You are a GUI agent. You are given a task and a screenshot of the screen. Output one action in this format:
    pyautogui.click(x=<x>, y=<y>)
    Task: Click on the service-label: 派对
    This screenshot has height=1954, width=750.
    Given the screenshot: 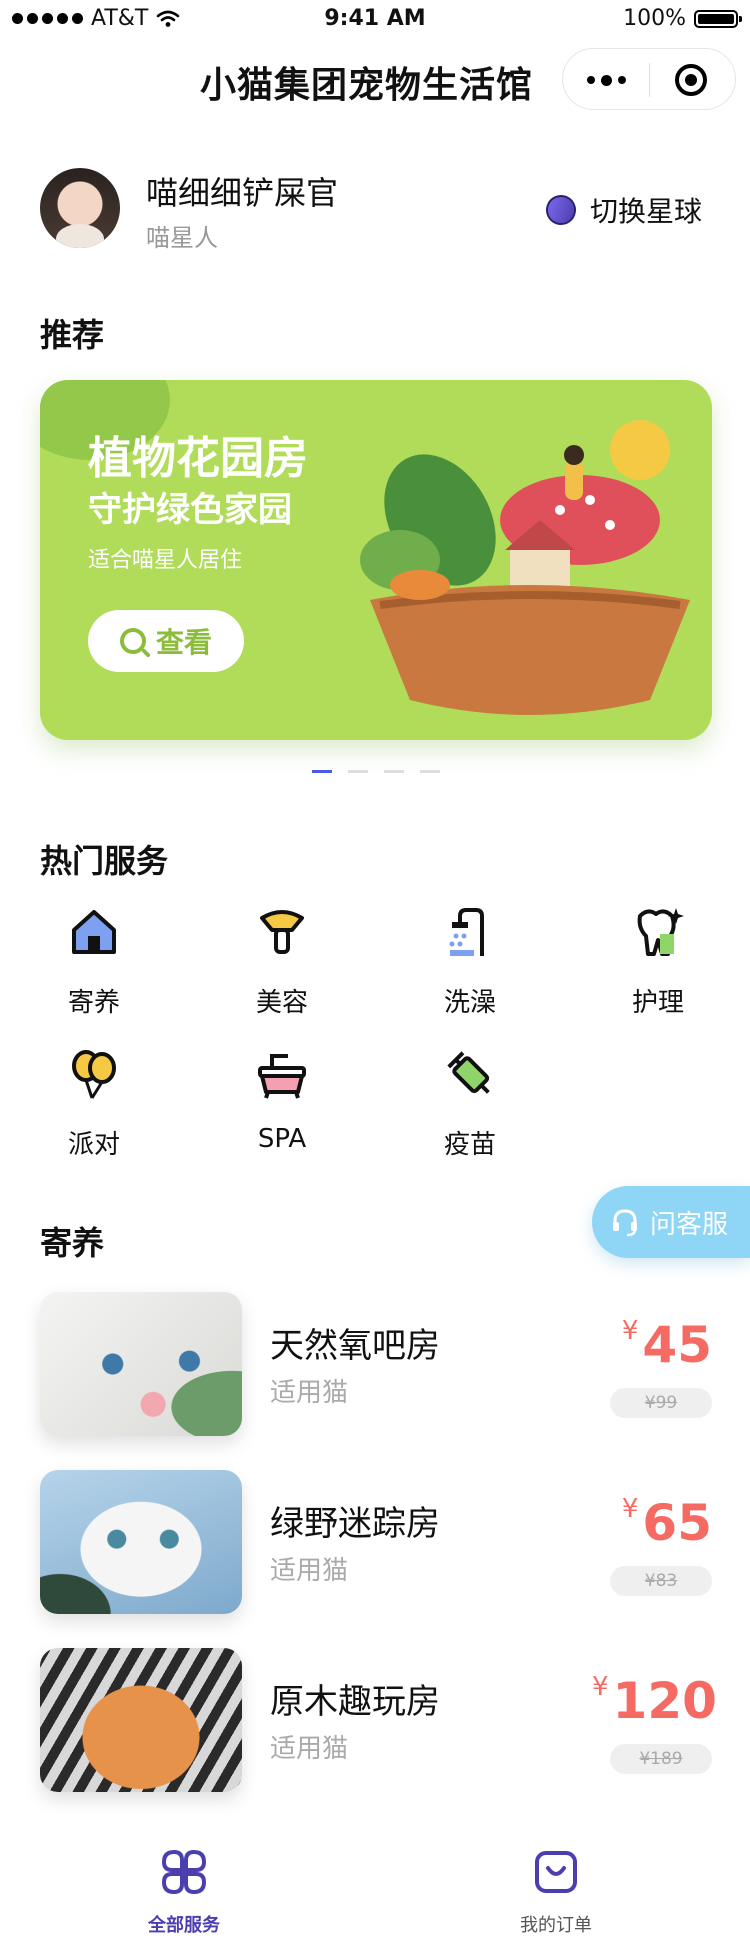 What is the action you would take?
    pyautogui.click(x=93, y=1145)
    